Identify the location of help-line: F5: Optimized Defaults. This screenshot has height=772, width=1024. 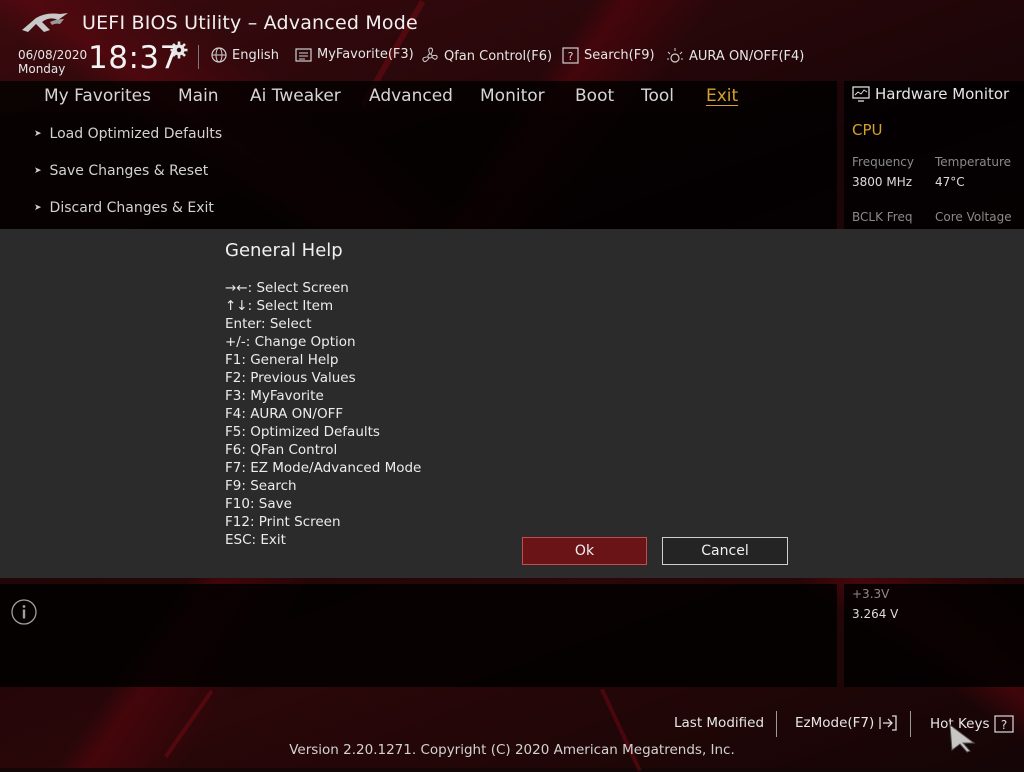
(302, 432).